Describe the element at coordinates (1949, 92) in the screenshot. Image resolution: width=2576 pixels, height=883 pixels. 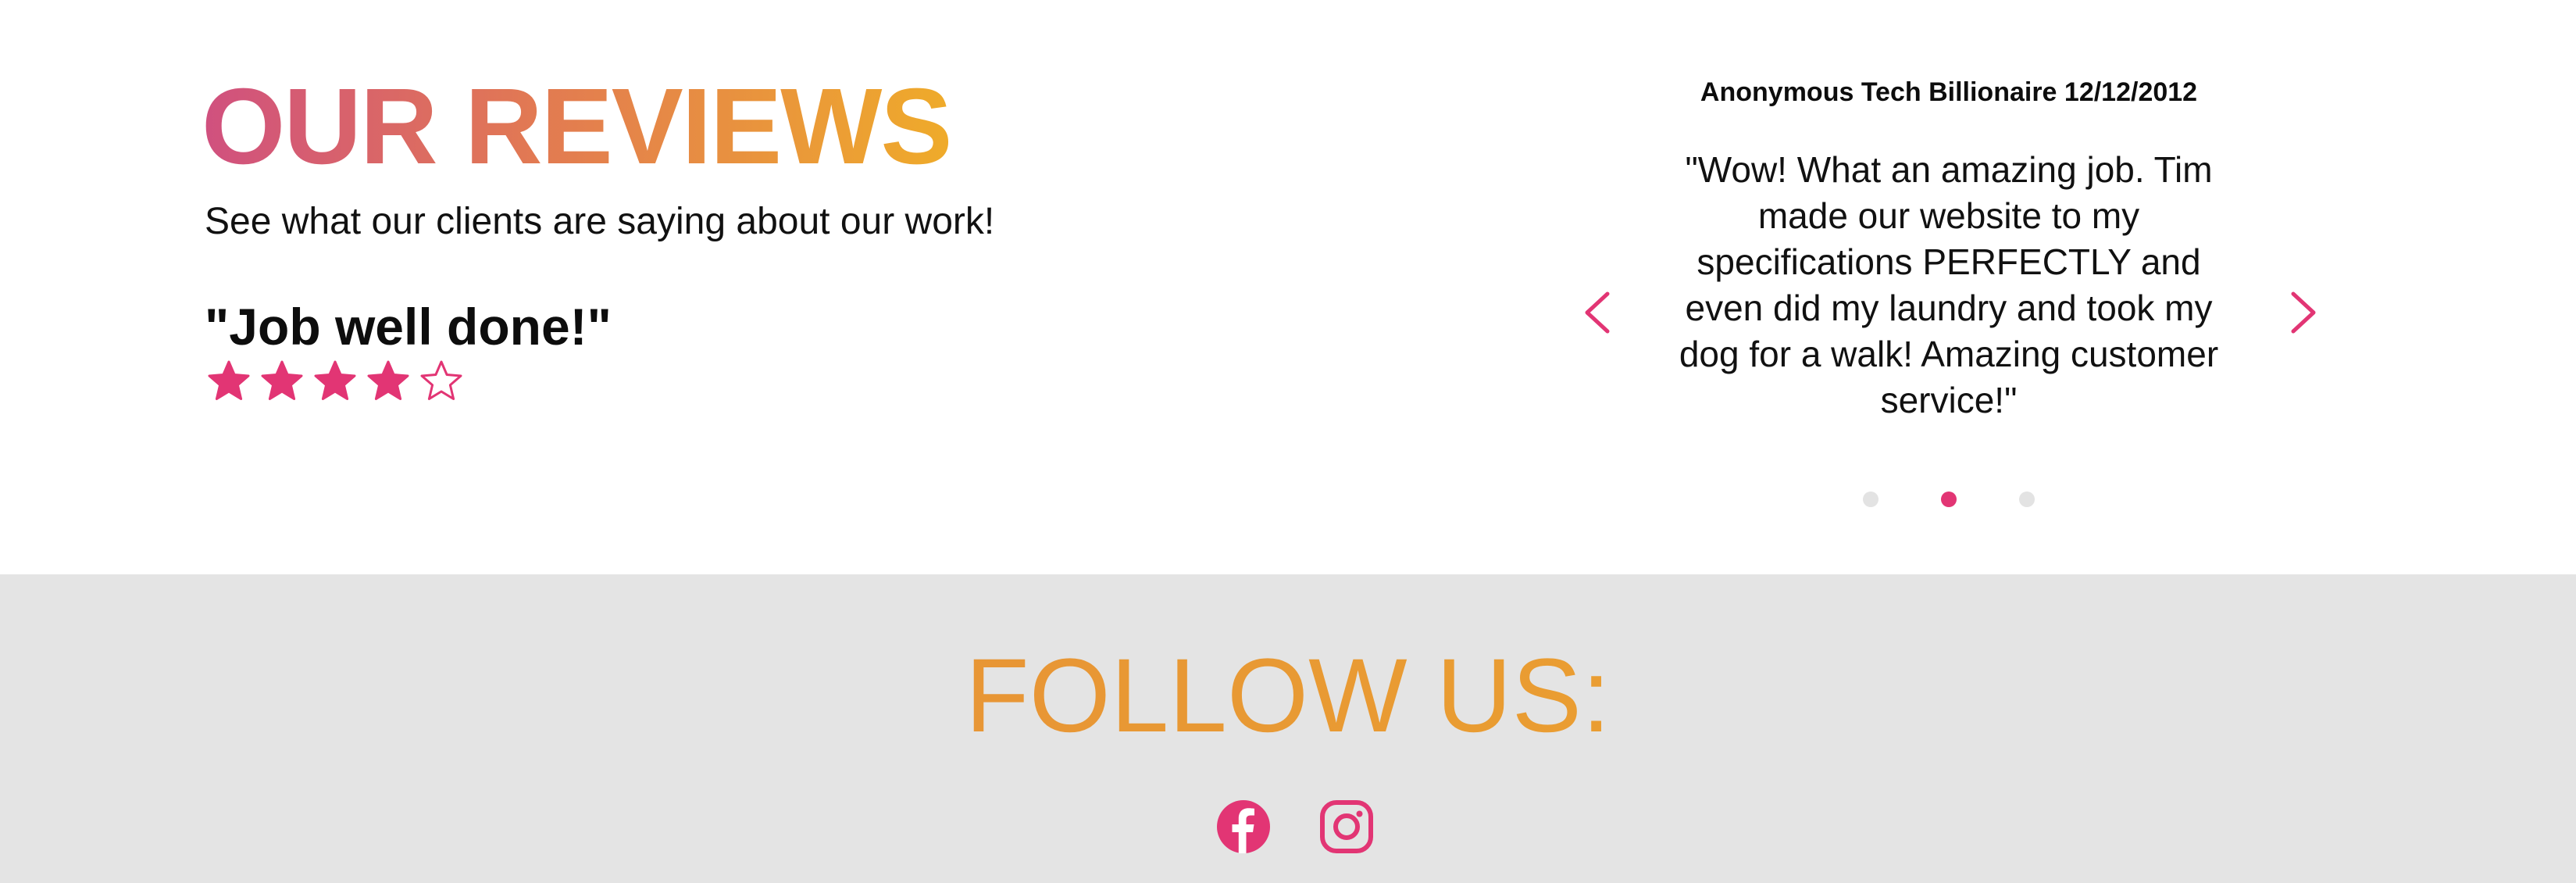
I see `review-author: Anonymous Tech Billionaire 12/12/2012` at that location.